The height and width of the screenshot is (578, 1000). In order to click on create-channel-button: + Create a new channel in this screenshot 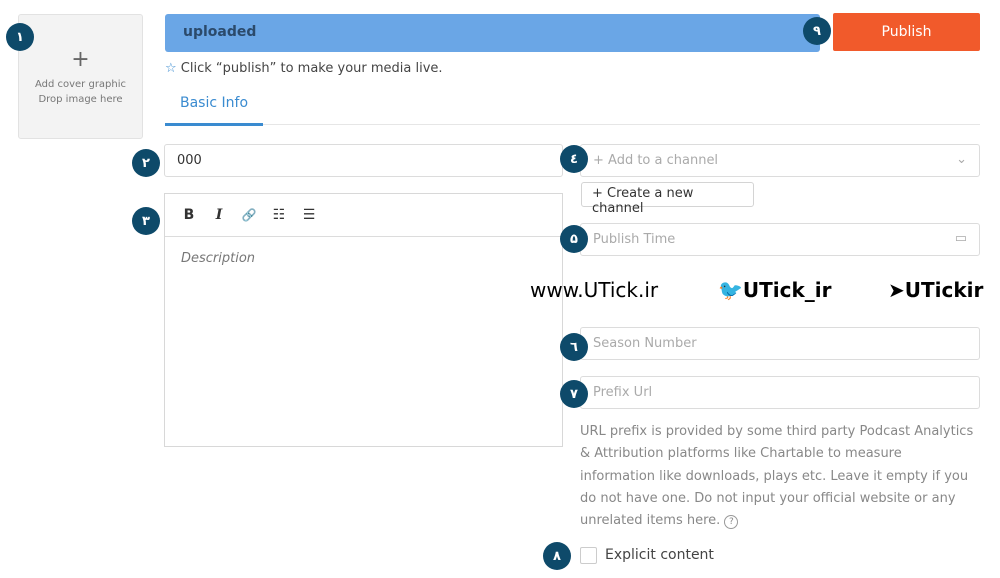, I will do `click(667, 199)`.